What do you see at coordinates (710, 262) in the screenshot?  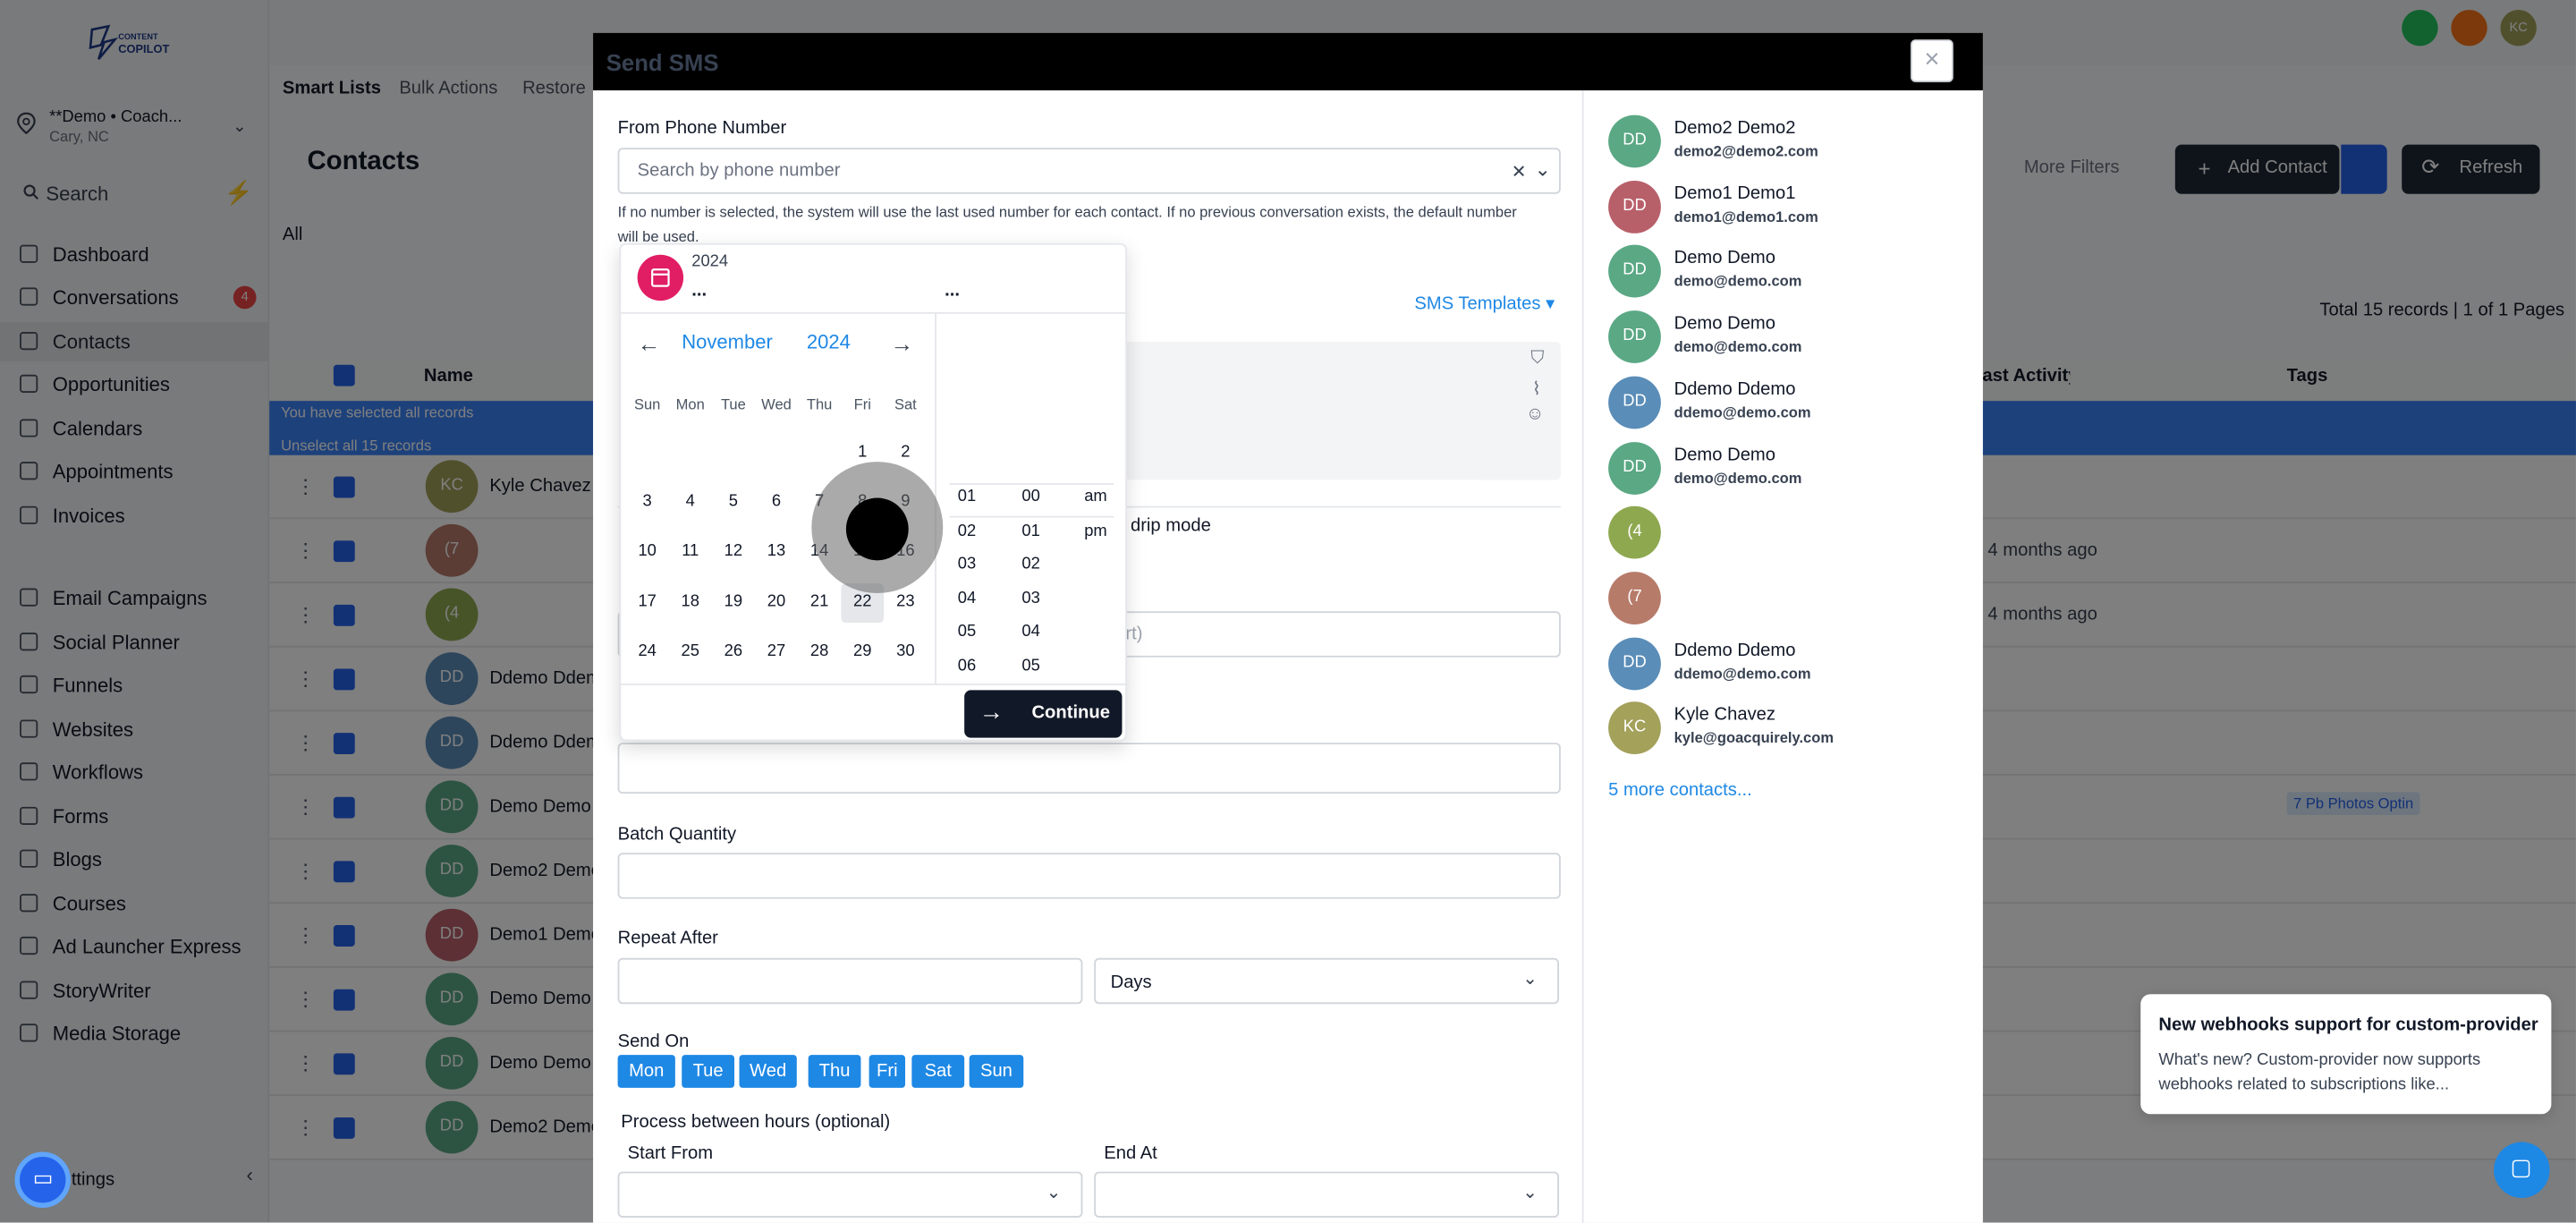 I see `picker-year-header: 2024` at bounding box center [710, 262].